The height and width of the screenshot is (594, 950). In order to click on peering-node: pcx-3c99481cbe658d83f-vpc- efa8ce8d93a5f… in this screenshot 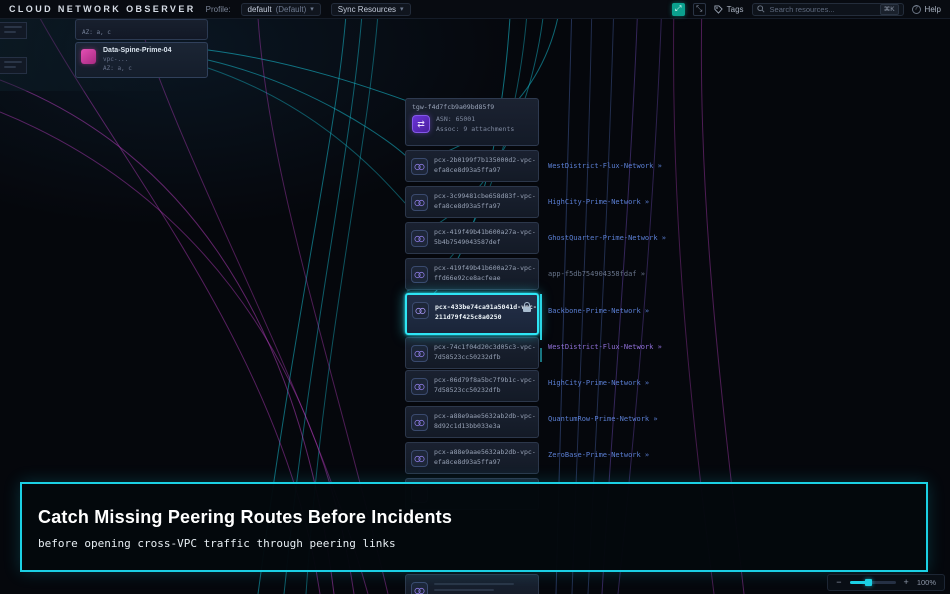, I will do `click(472, 202)`.